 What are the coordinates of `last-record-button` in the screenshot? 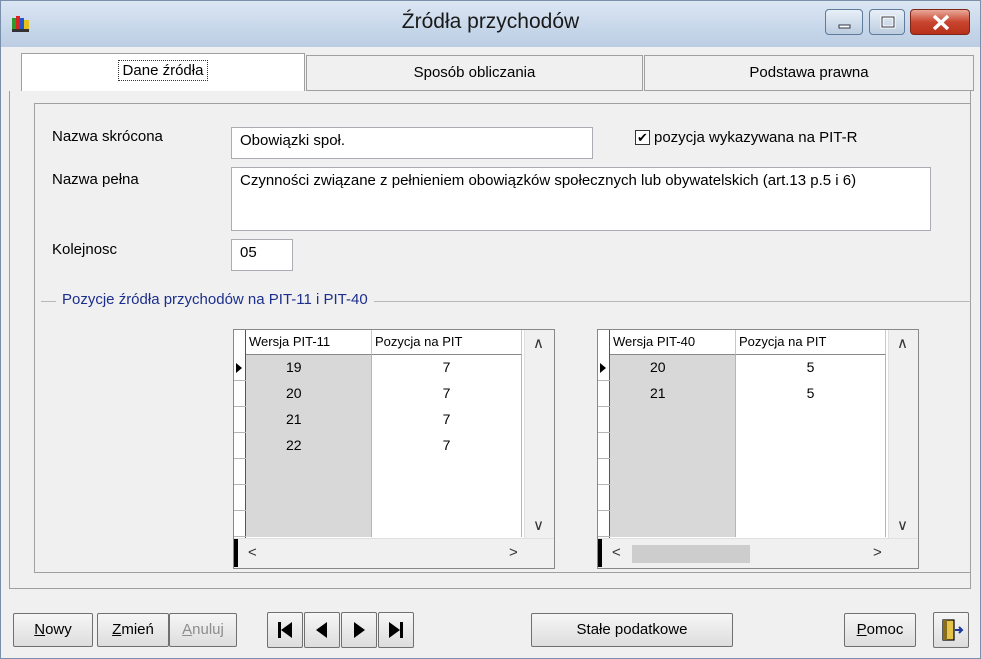 It's located at (396, 630).